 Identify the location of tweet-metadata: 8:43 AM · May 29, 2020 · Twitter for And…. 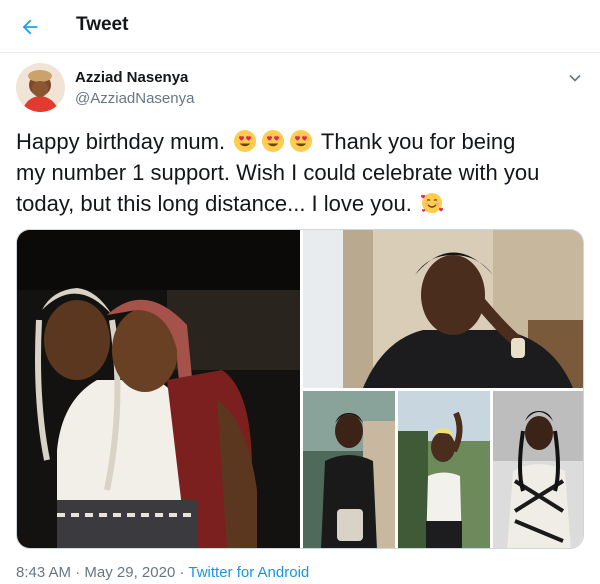
(162, 572).